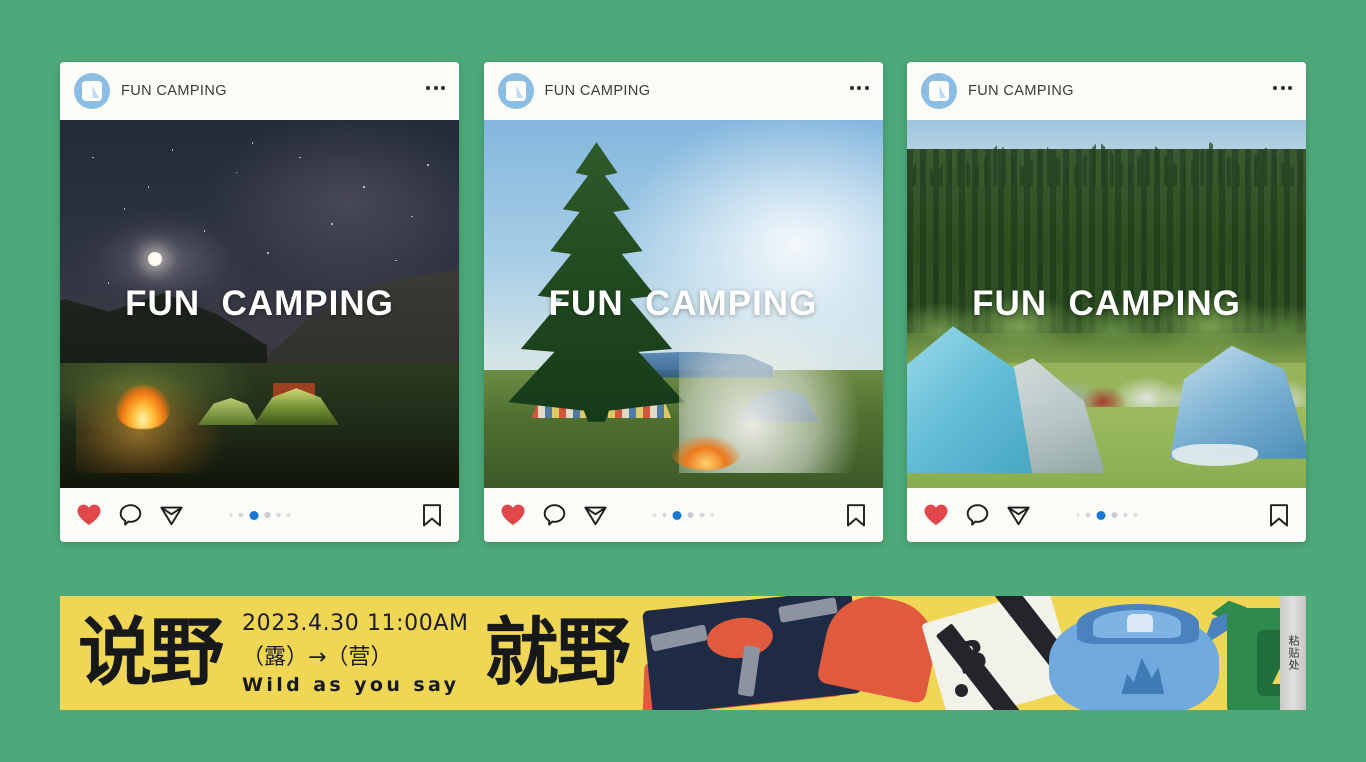  I want to click on banner-headline-right: 就野, so click(557, 653).